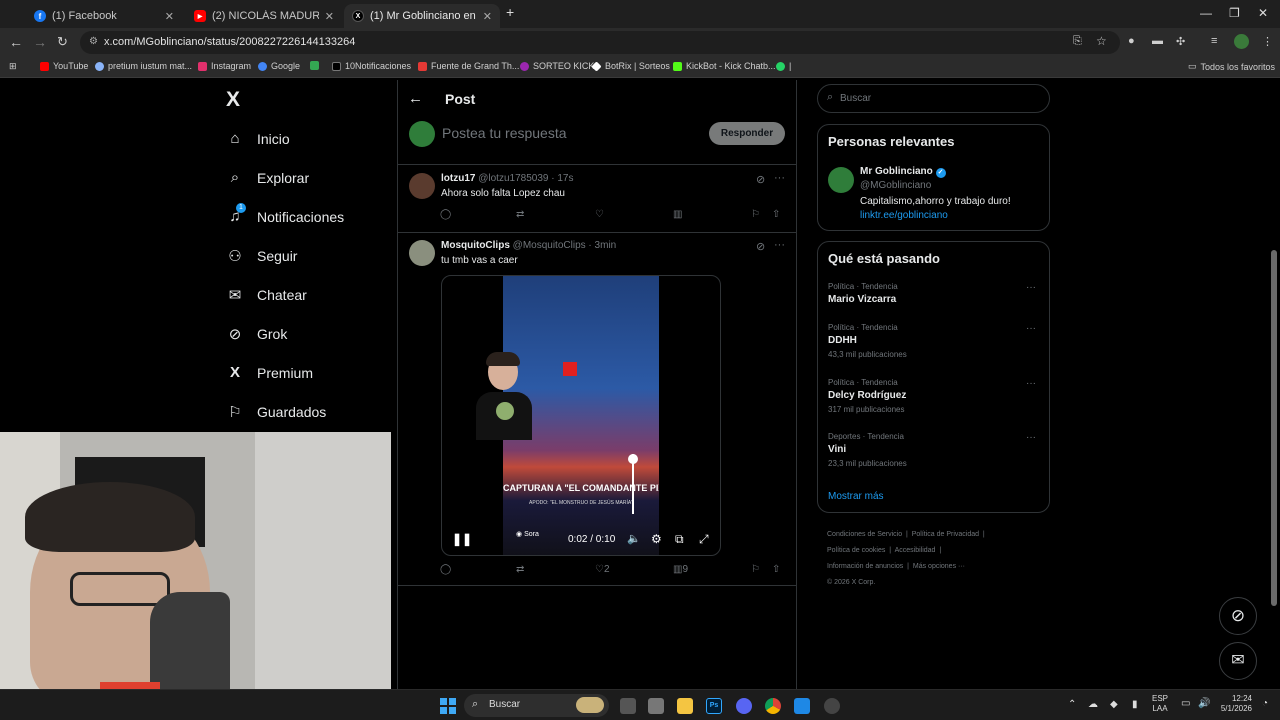 This screenshot has height=720, width=1280. Describe the element at coordinates (856, 496) in the screenshot. I see `show-more-link: Mostrar más` at that location.